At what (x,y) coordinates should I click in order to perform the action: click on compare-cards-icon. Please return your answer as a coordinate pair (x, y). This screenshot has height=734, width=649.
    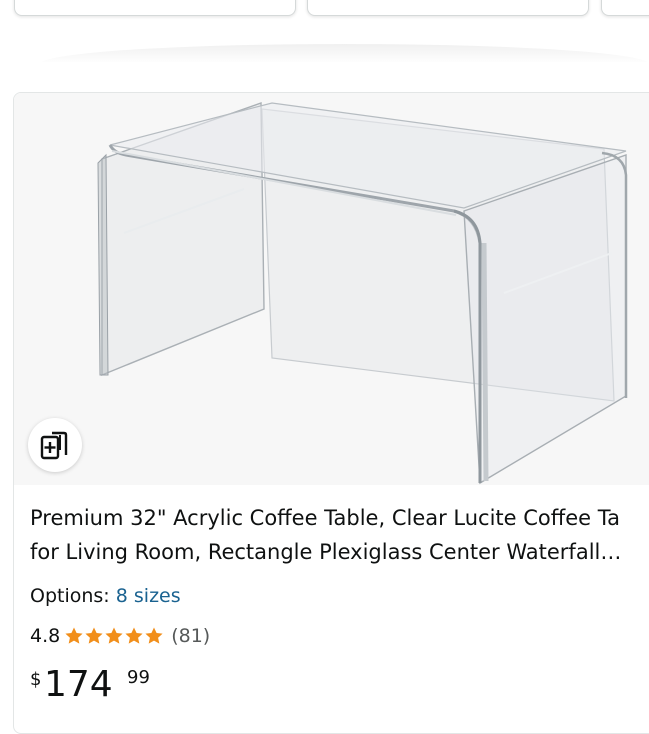
    Looking at the image, I should click on (54, 445).